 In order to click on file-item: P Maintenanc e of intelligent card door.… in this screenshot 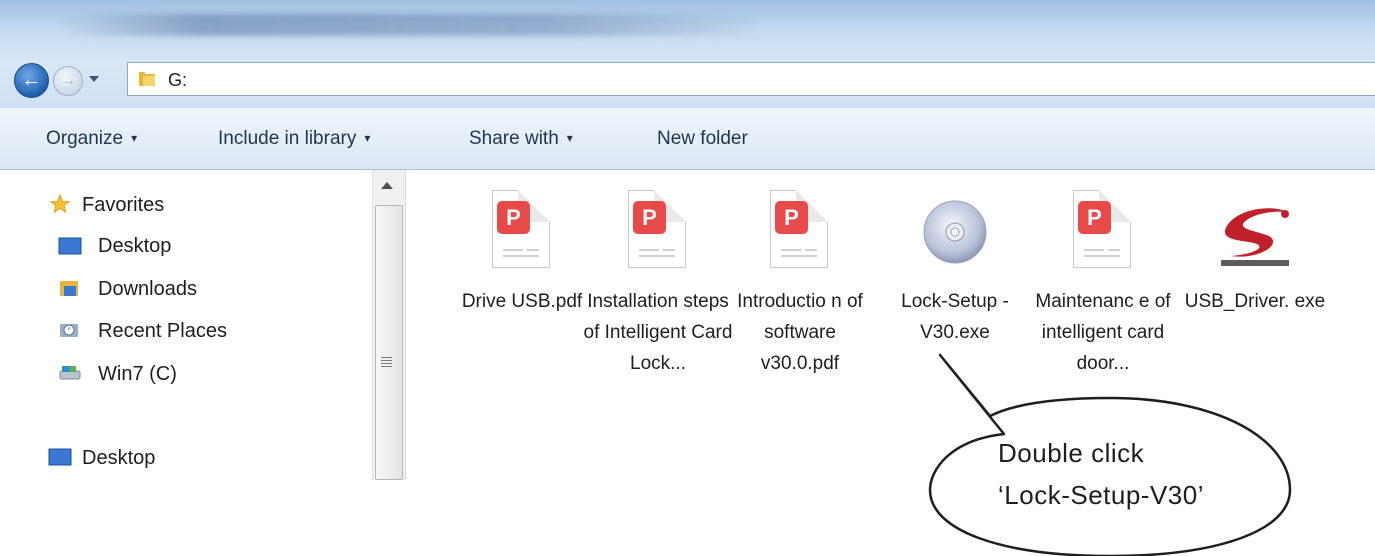, I will do `click(1103, 284)`.